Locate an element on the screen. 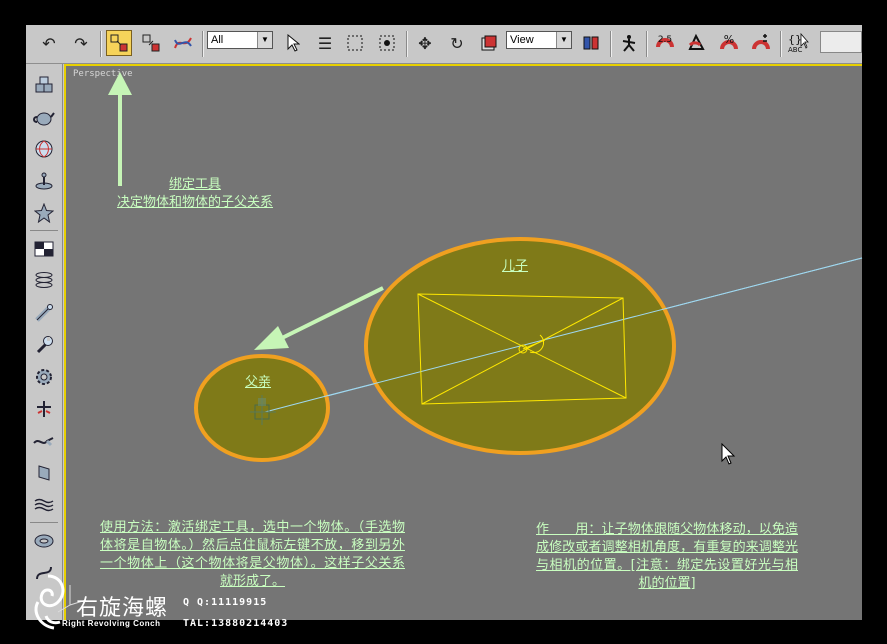 This screenshot has height=644, width=887. logo-chinese-name: 右旋海螺 is located at coordinates (122, 608).